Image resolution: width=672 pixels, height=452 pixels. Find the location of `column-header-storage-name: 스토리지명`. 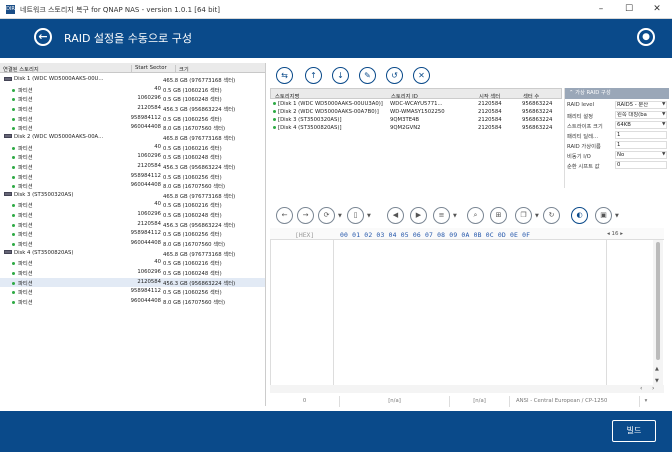

column-header-storage-name: 스토리지명 is located at coordinates (287, 96).